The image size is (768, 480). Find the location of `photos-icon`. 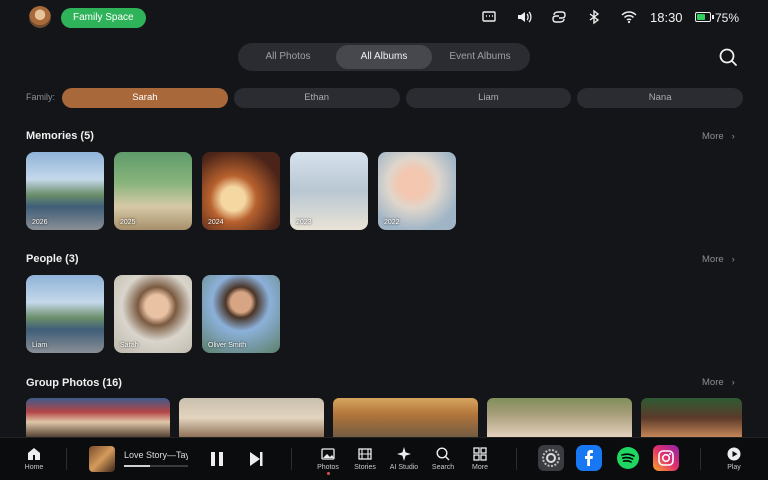

photos-icon is located at coordinates (328, 454).